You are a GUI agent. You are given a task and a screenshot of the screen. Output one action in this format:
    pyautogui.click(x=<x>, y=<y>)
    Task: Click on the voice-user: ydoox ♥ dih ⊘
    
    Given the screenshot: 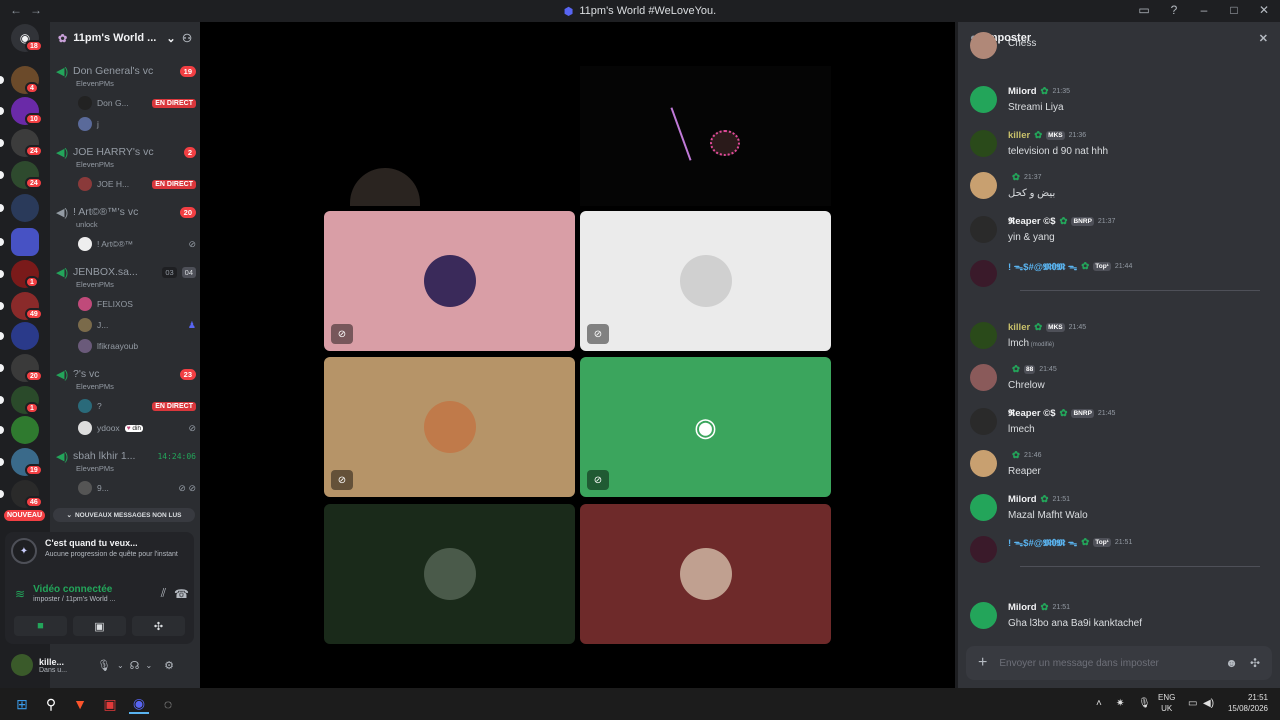 What is the action you would take?
    pyautogui.click(x=137, y=428)
    